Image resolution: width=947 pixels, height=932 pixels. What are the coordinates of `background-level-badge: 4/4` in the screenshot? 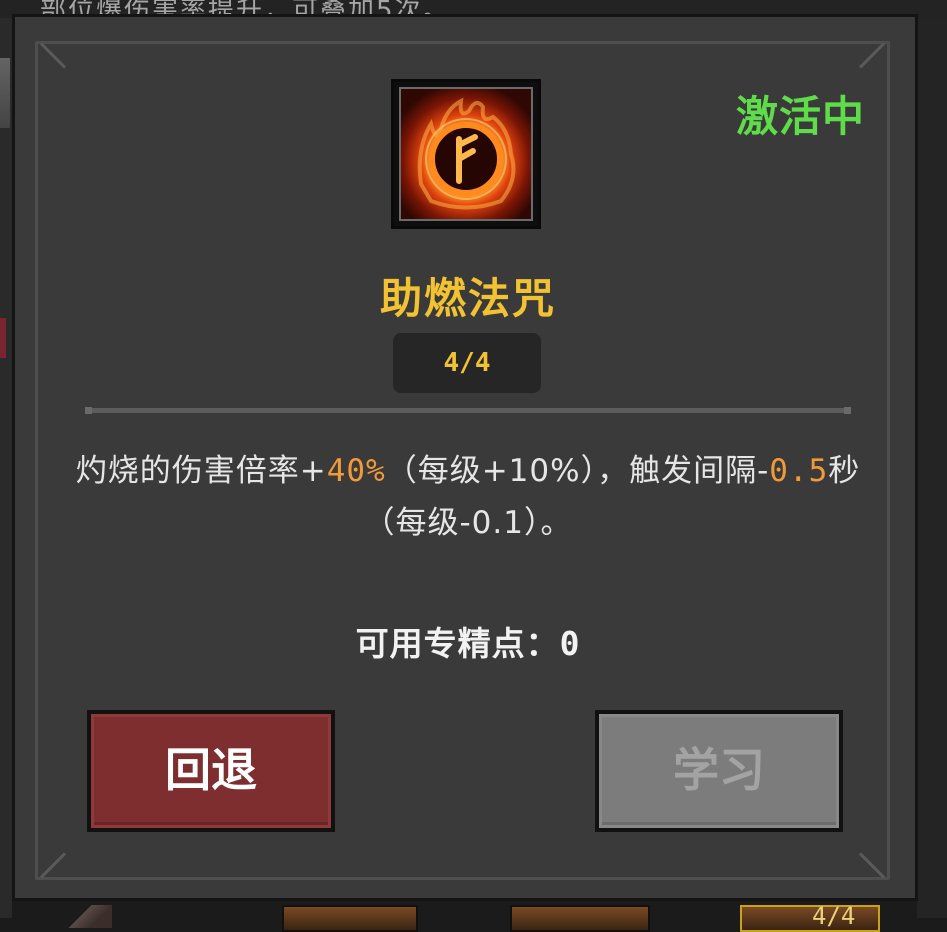 It's located at (834, 916).